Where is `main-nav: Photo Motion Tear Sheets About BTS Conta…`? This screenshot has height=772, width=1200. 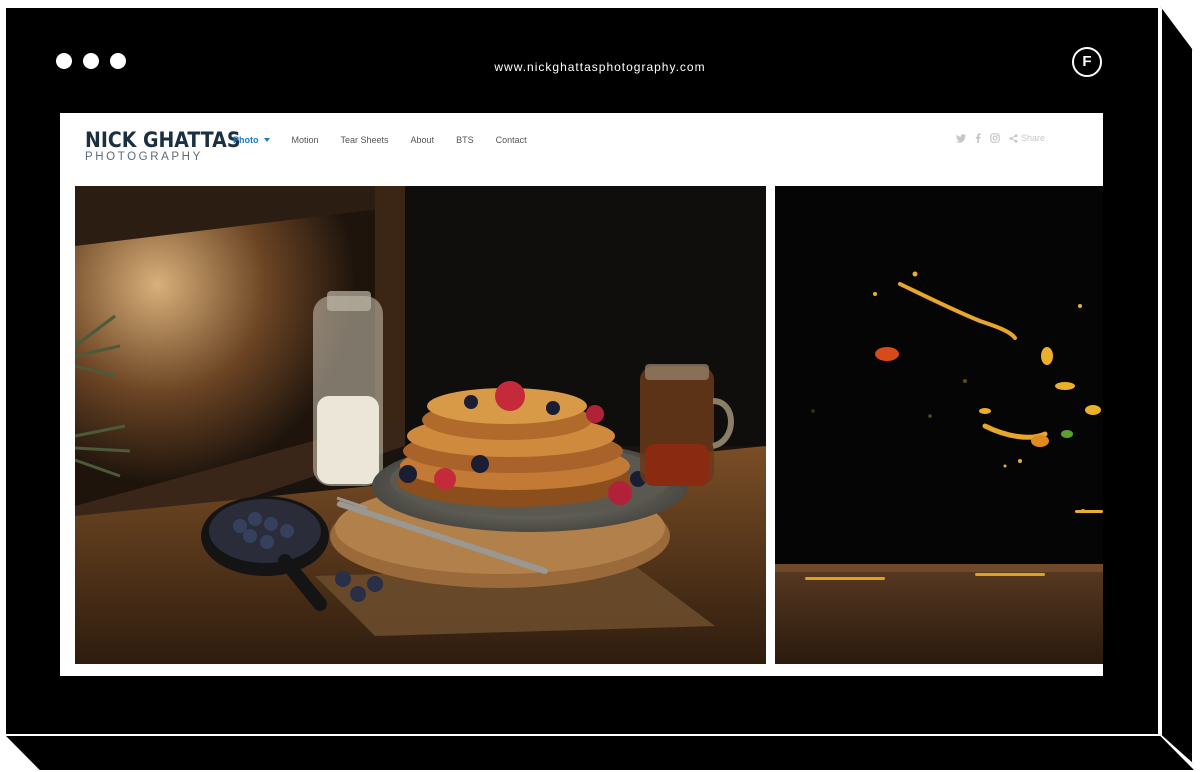
main-nav: Photo Motion Tear Sheets About BTS Conta… is located at coordinates (391, 140).